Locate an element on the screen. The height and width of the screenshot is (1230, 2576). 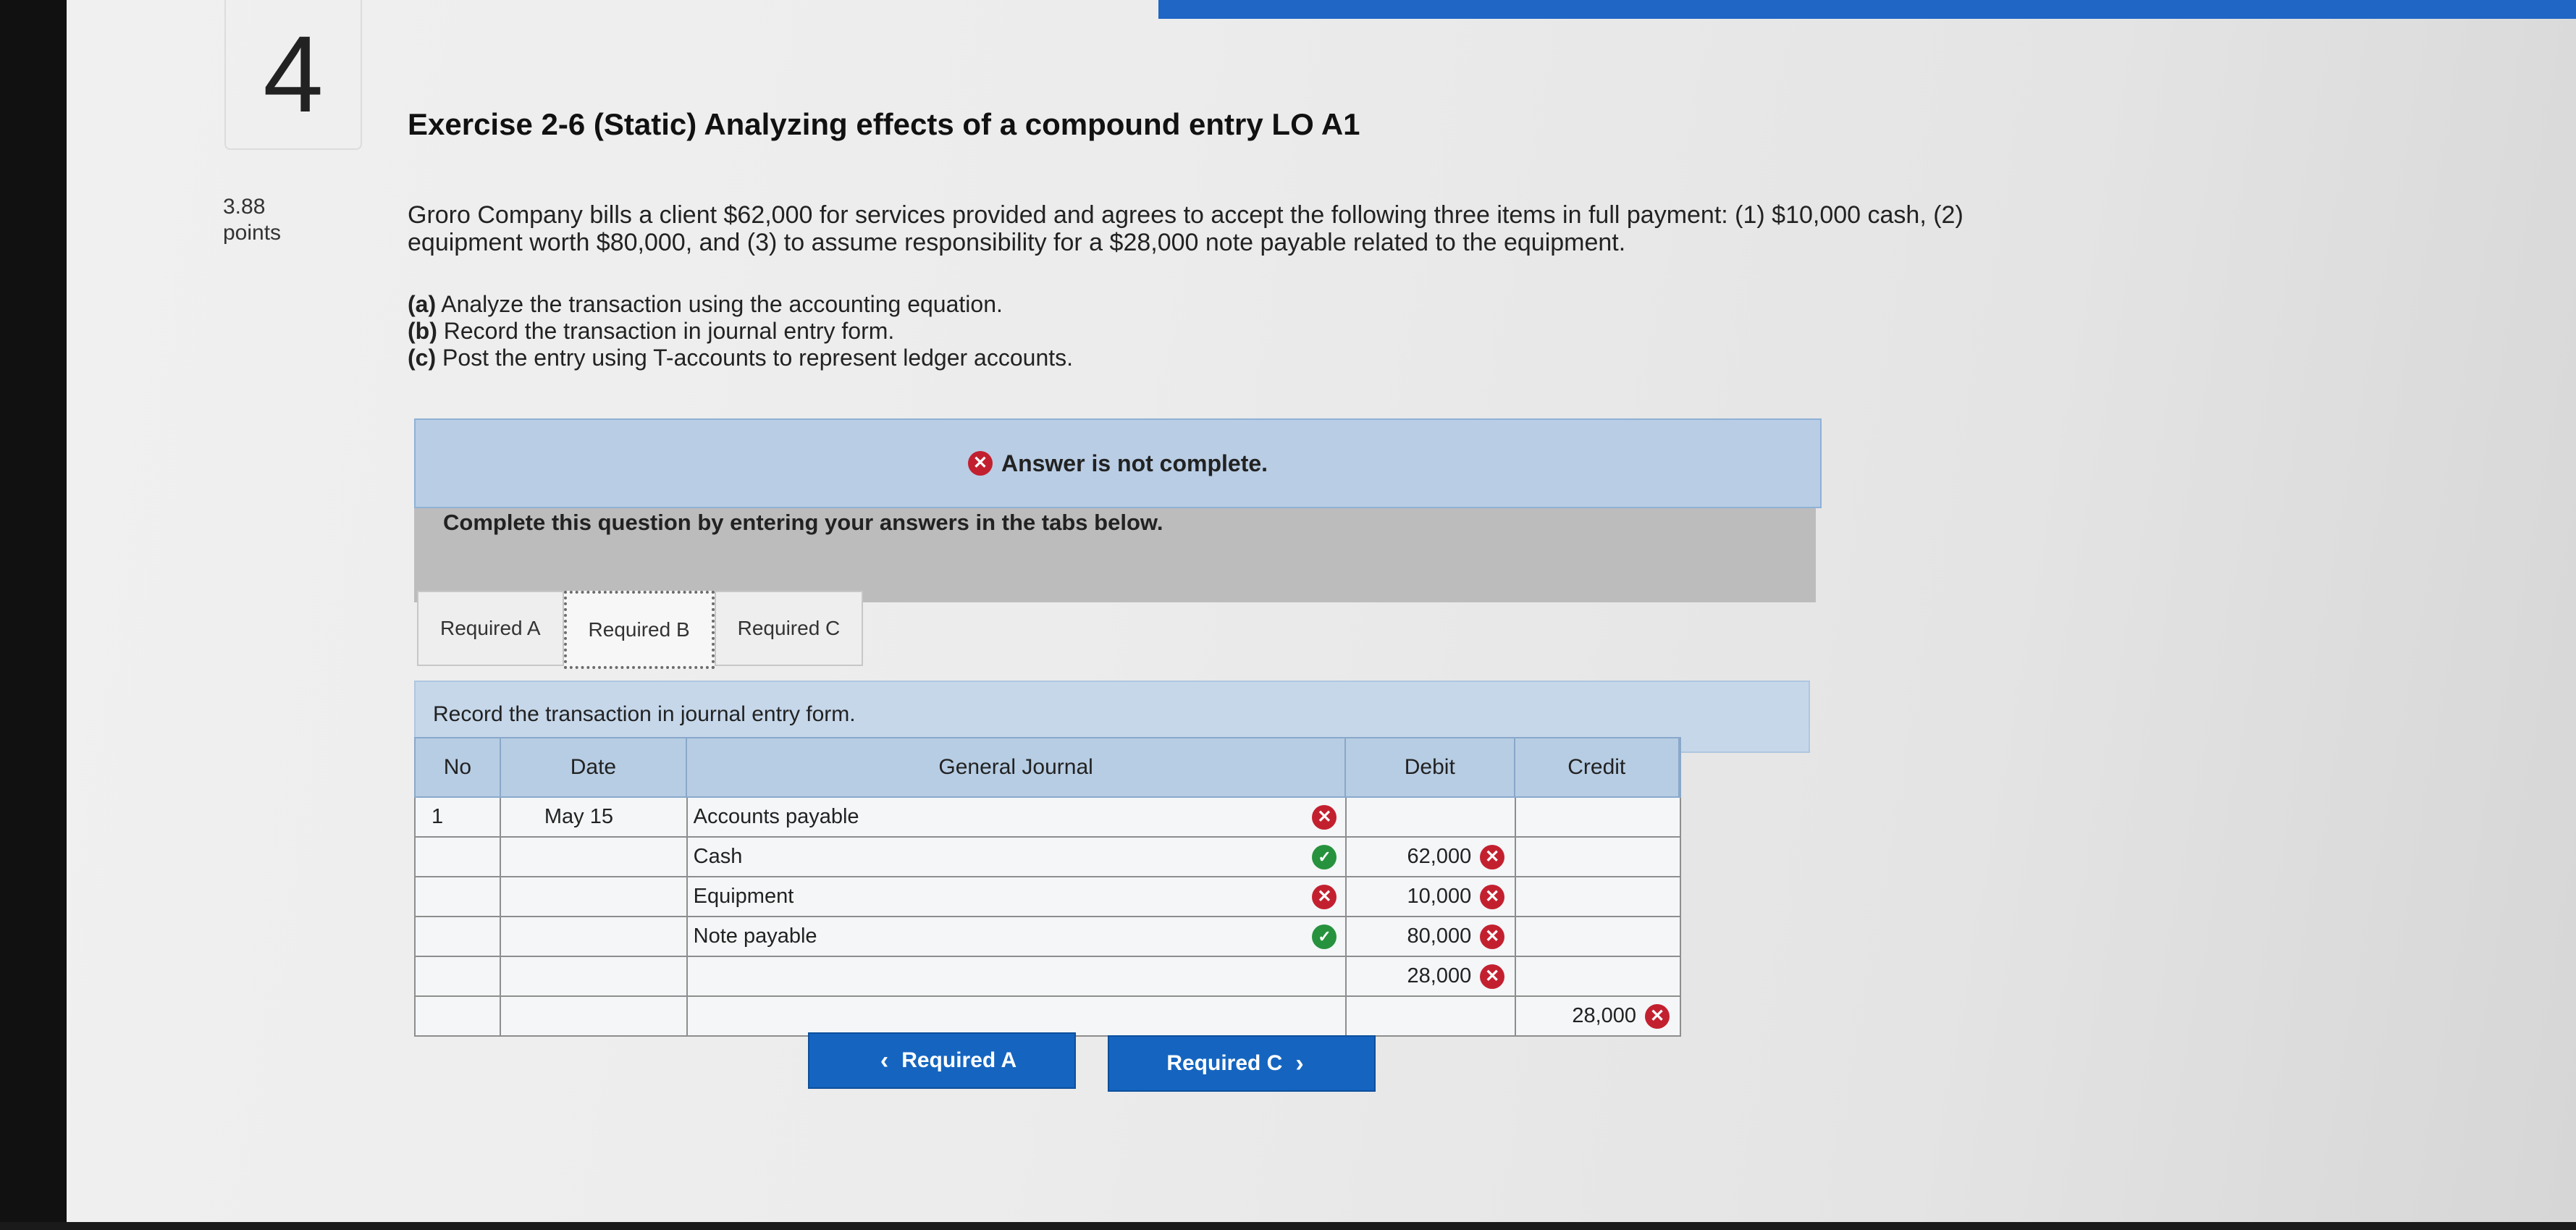
header-credit: Credit is located at coordinates (1597, 767).